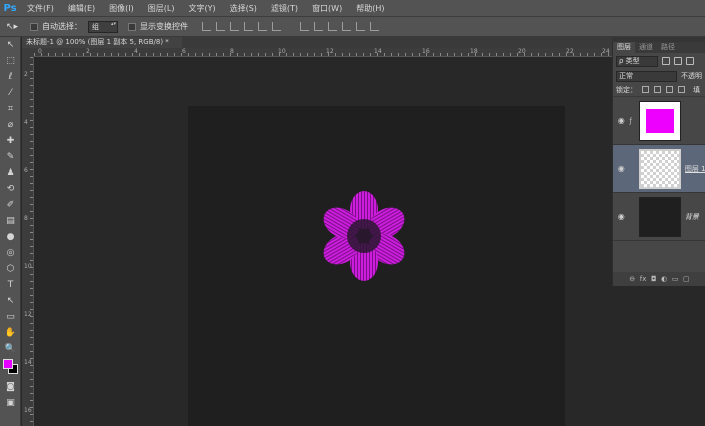  Describe the element at coordinates (132, 26) in the screenshot. I see `show-transform-checkbox` at that location.